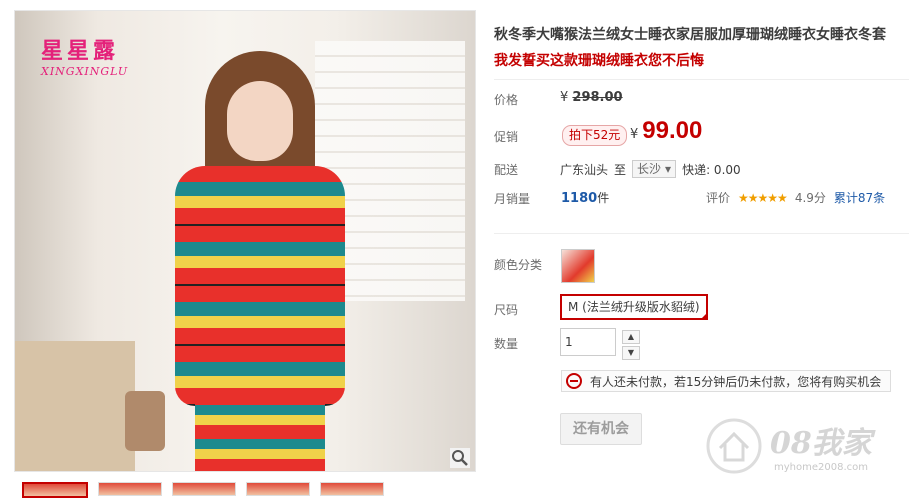 This screenshot has width=909, height=498. What do you see at coordinates (579, 198) in the screenshot?
I see `sales-count: 1180` at bounding box center [579, 198].